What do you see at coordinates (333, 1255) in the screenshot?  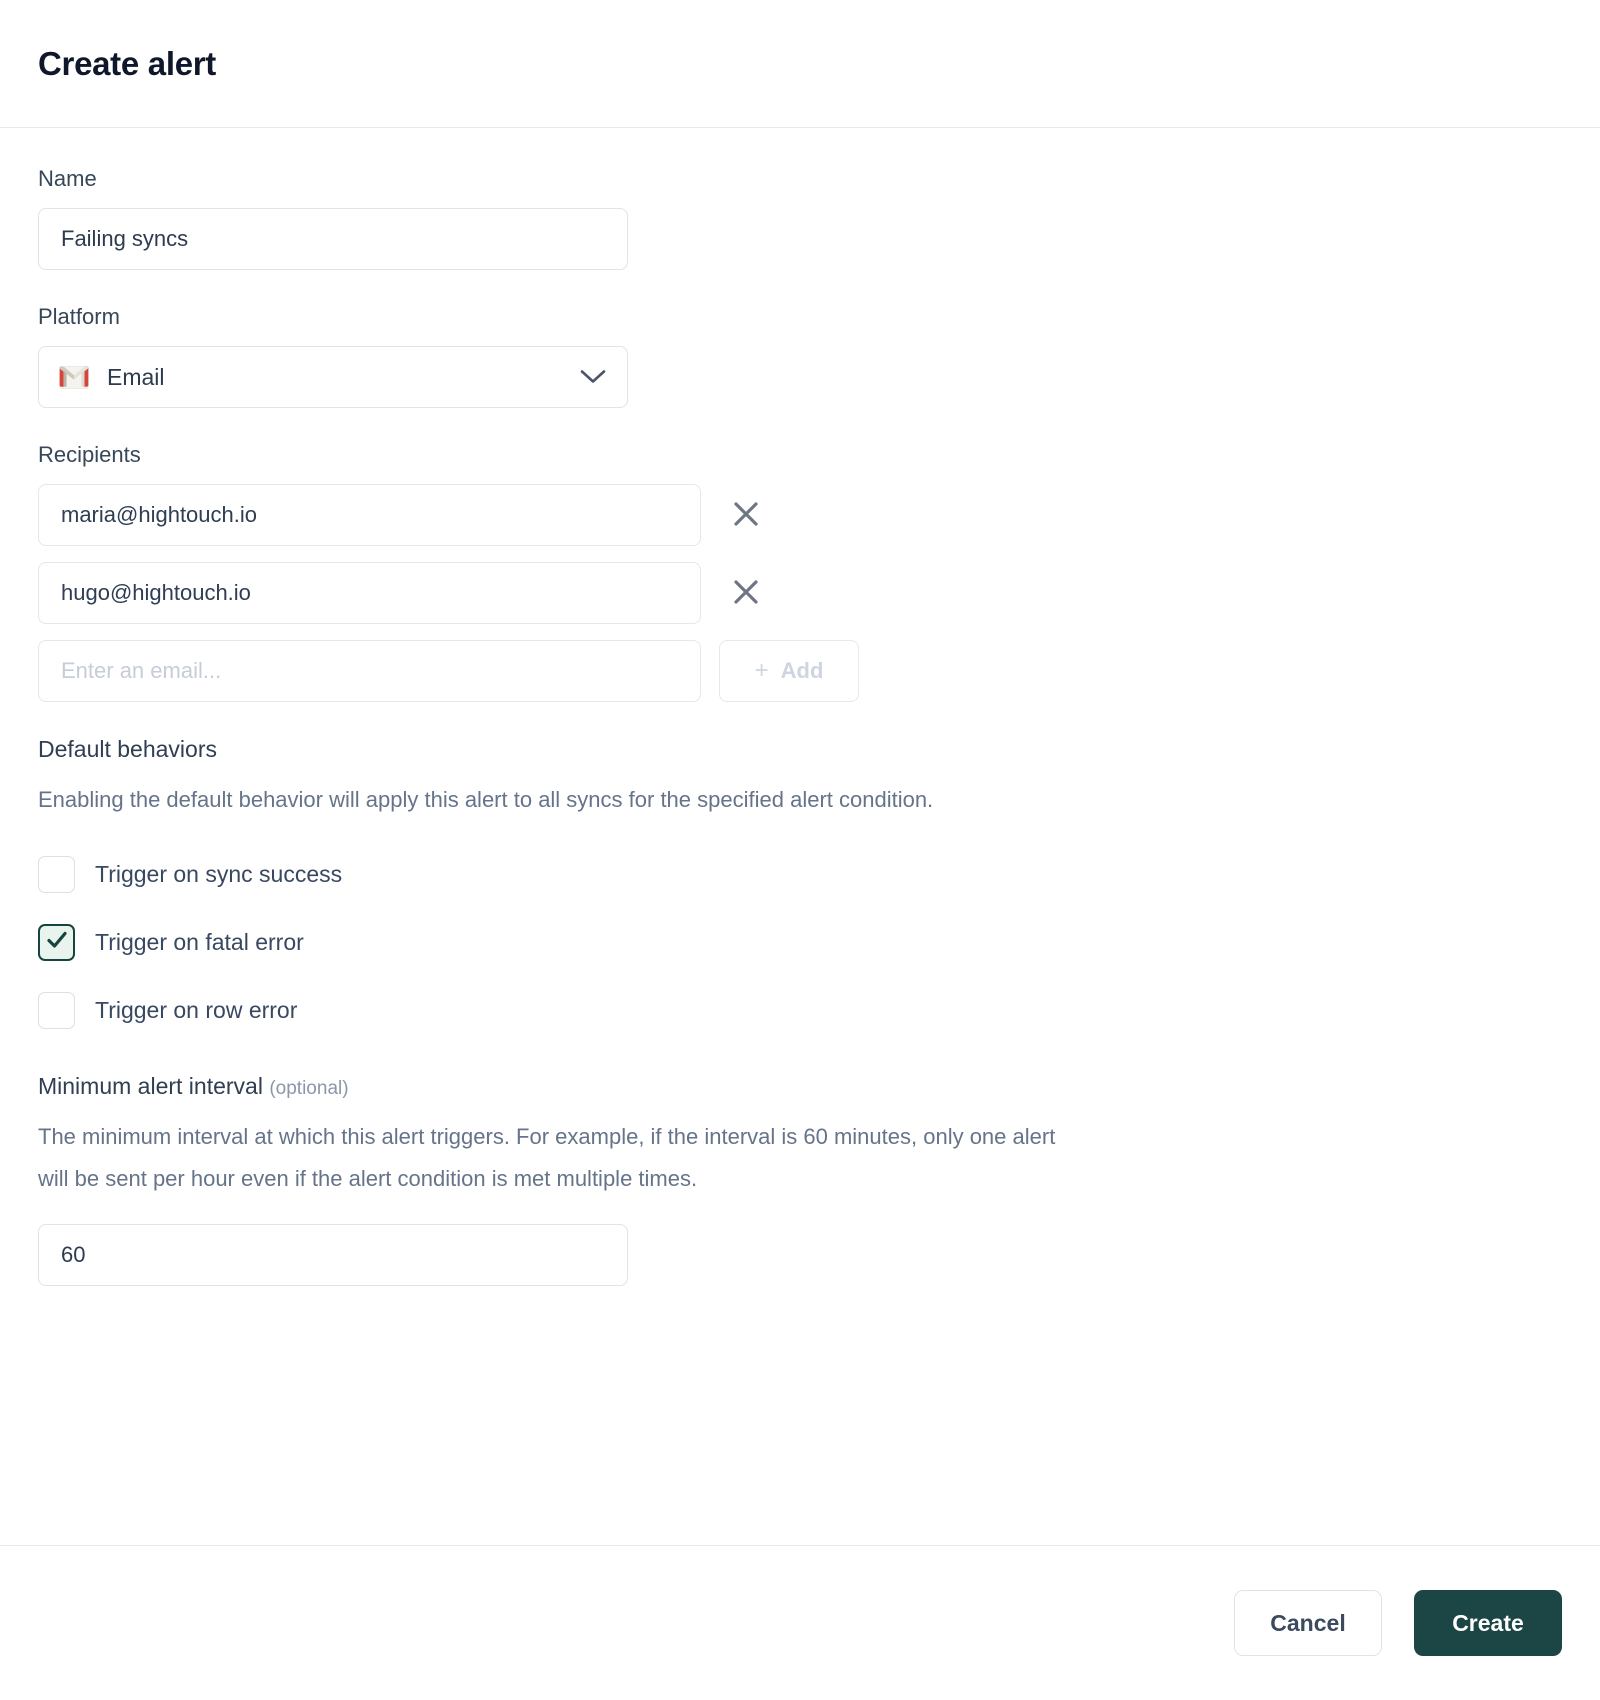 I see `minimum-interval-input` at bounding box center [333, 1255].